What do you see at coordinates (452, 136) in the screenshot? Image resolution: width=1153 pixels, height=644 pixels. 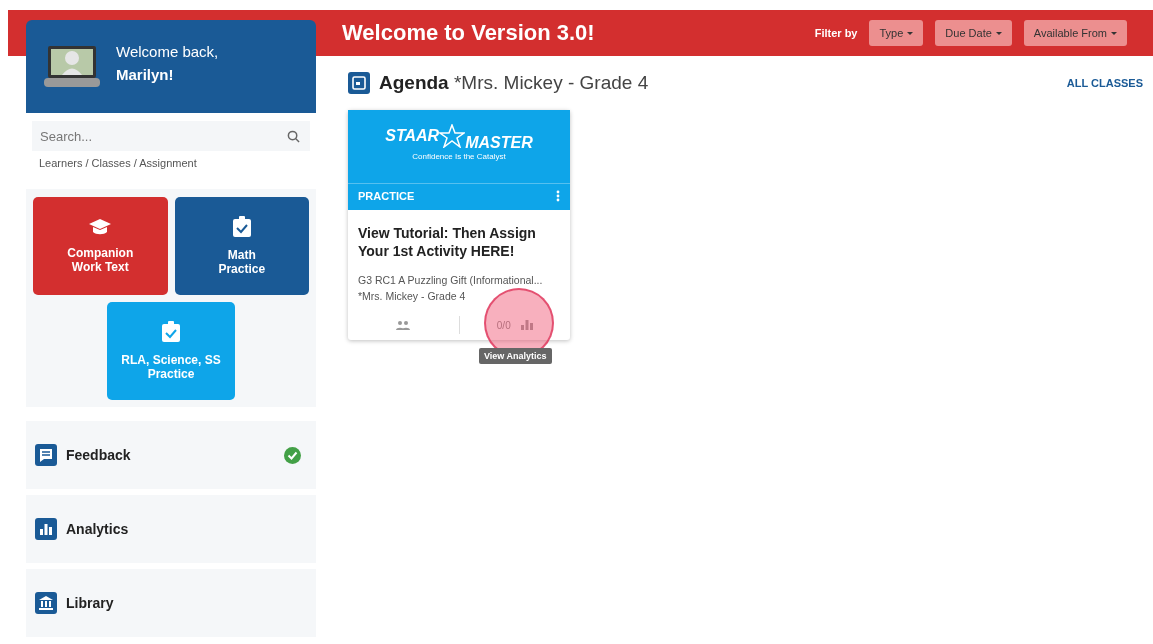 I see `star-outline-icon` at bounding box center [452, 136].